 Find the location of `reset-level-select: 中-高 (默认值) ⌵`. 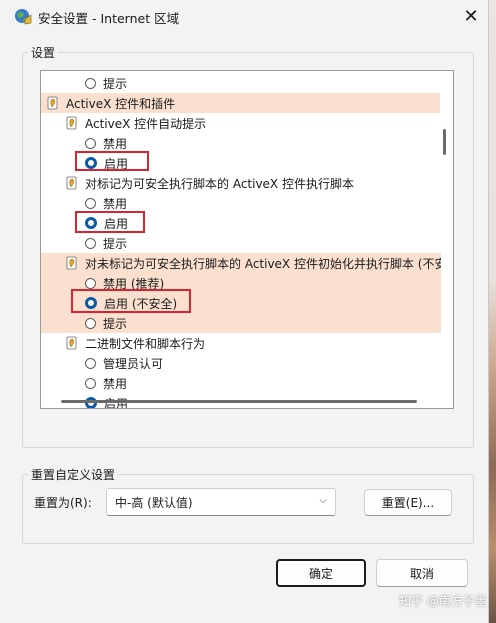

reset-level-select: 中-高 (默认值) ⌵ is located at coordinates (221, 502).